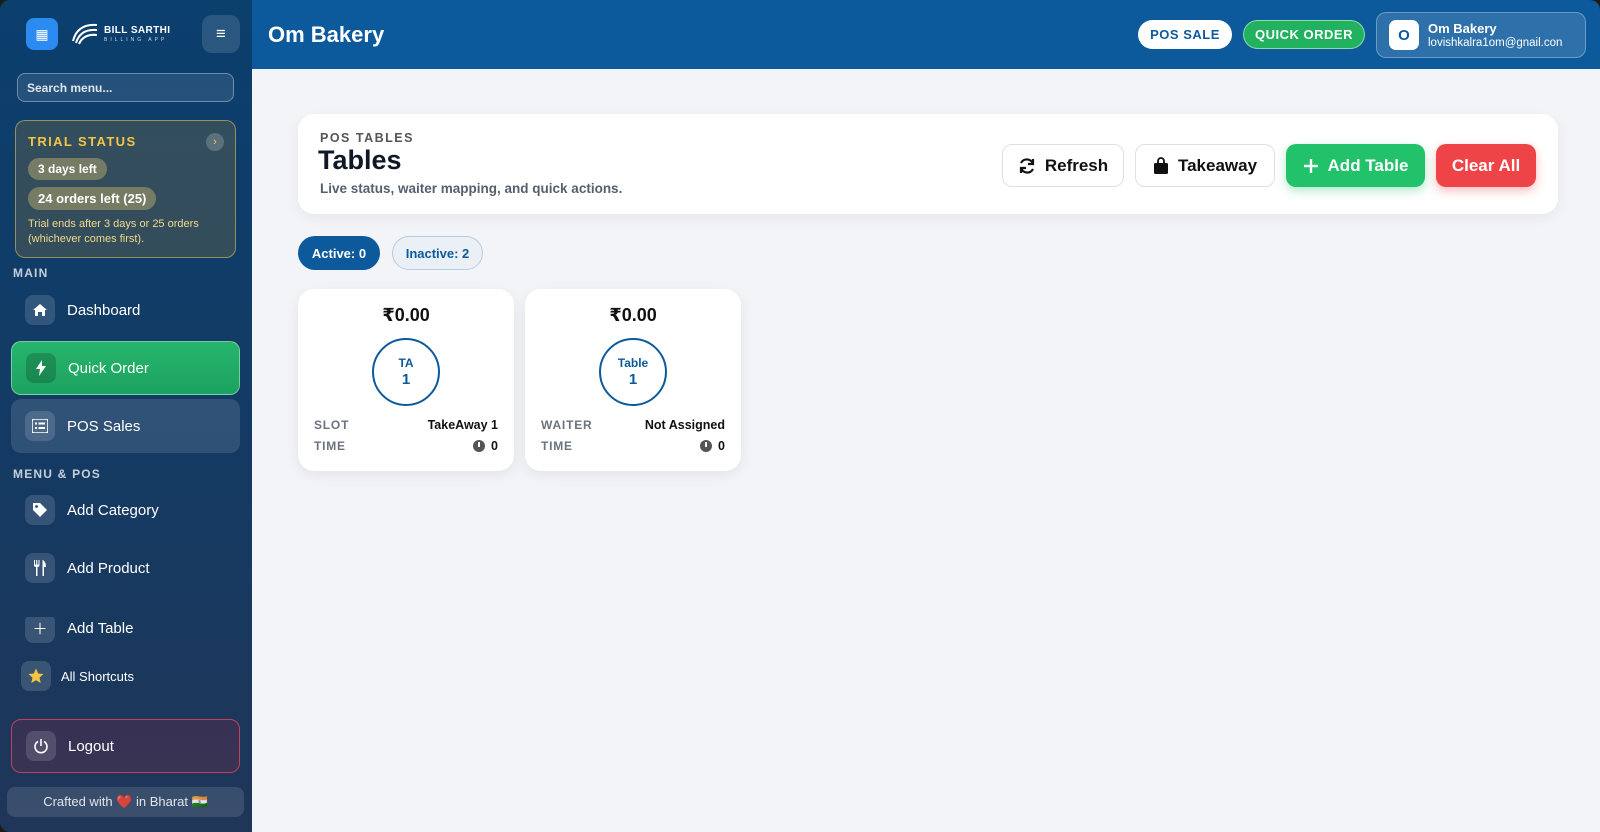 The height and width of the screenshot is (832, 1600). I want to click on table-badge-label: Table, so click(633, 363).